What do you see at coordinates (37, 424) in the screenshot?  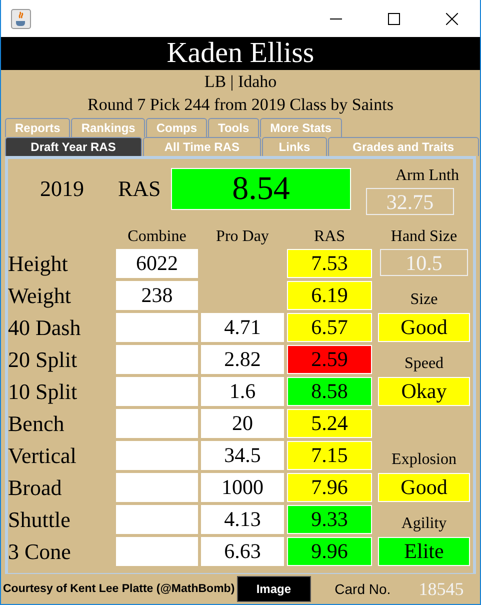 I see `metric-name: Bench` at bounding box center [37, 424].